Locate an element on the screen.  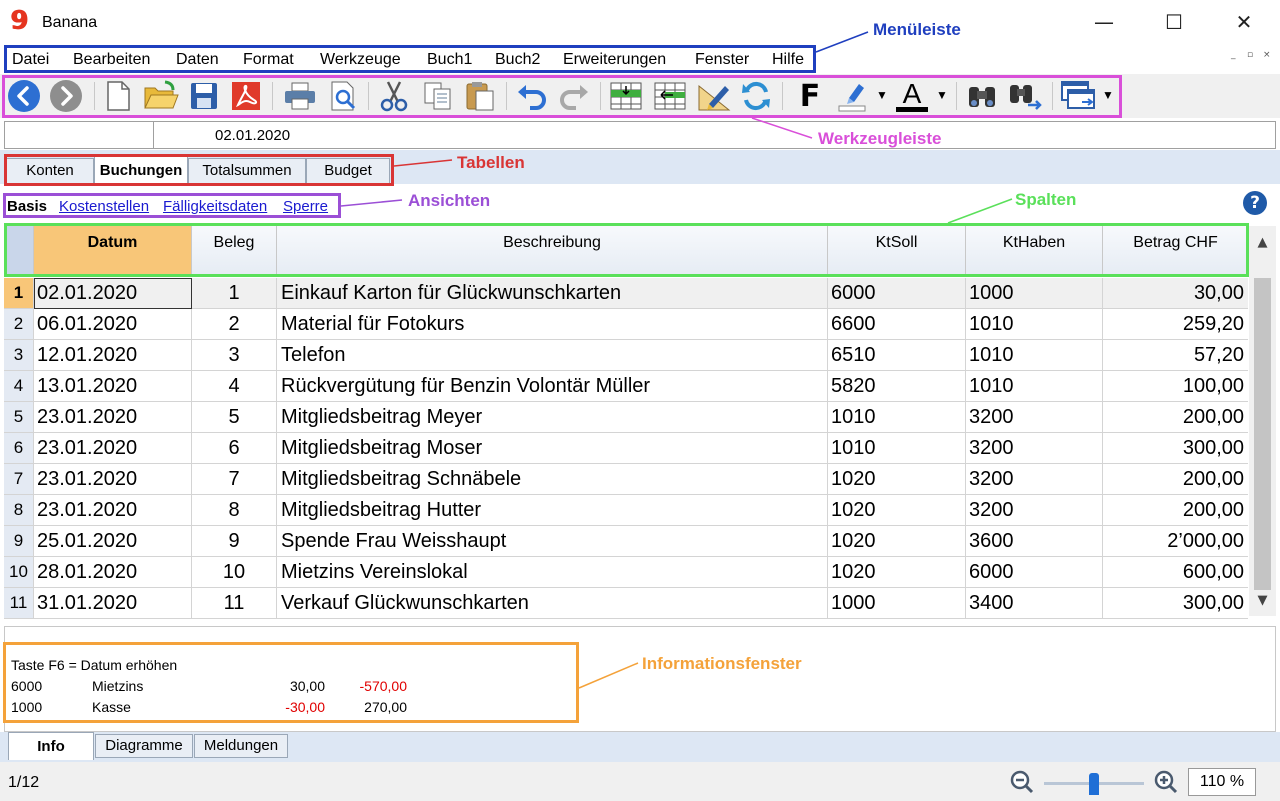
cell-datum: 25.01.2020 is located at coordinates (113, 541).